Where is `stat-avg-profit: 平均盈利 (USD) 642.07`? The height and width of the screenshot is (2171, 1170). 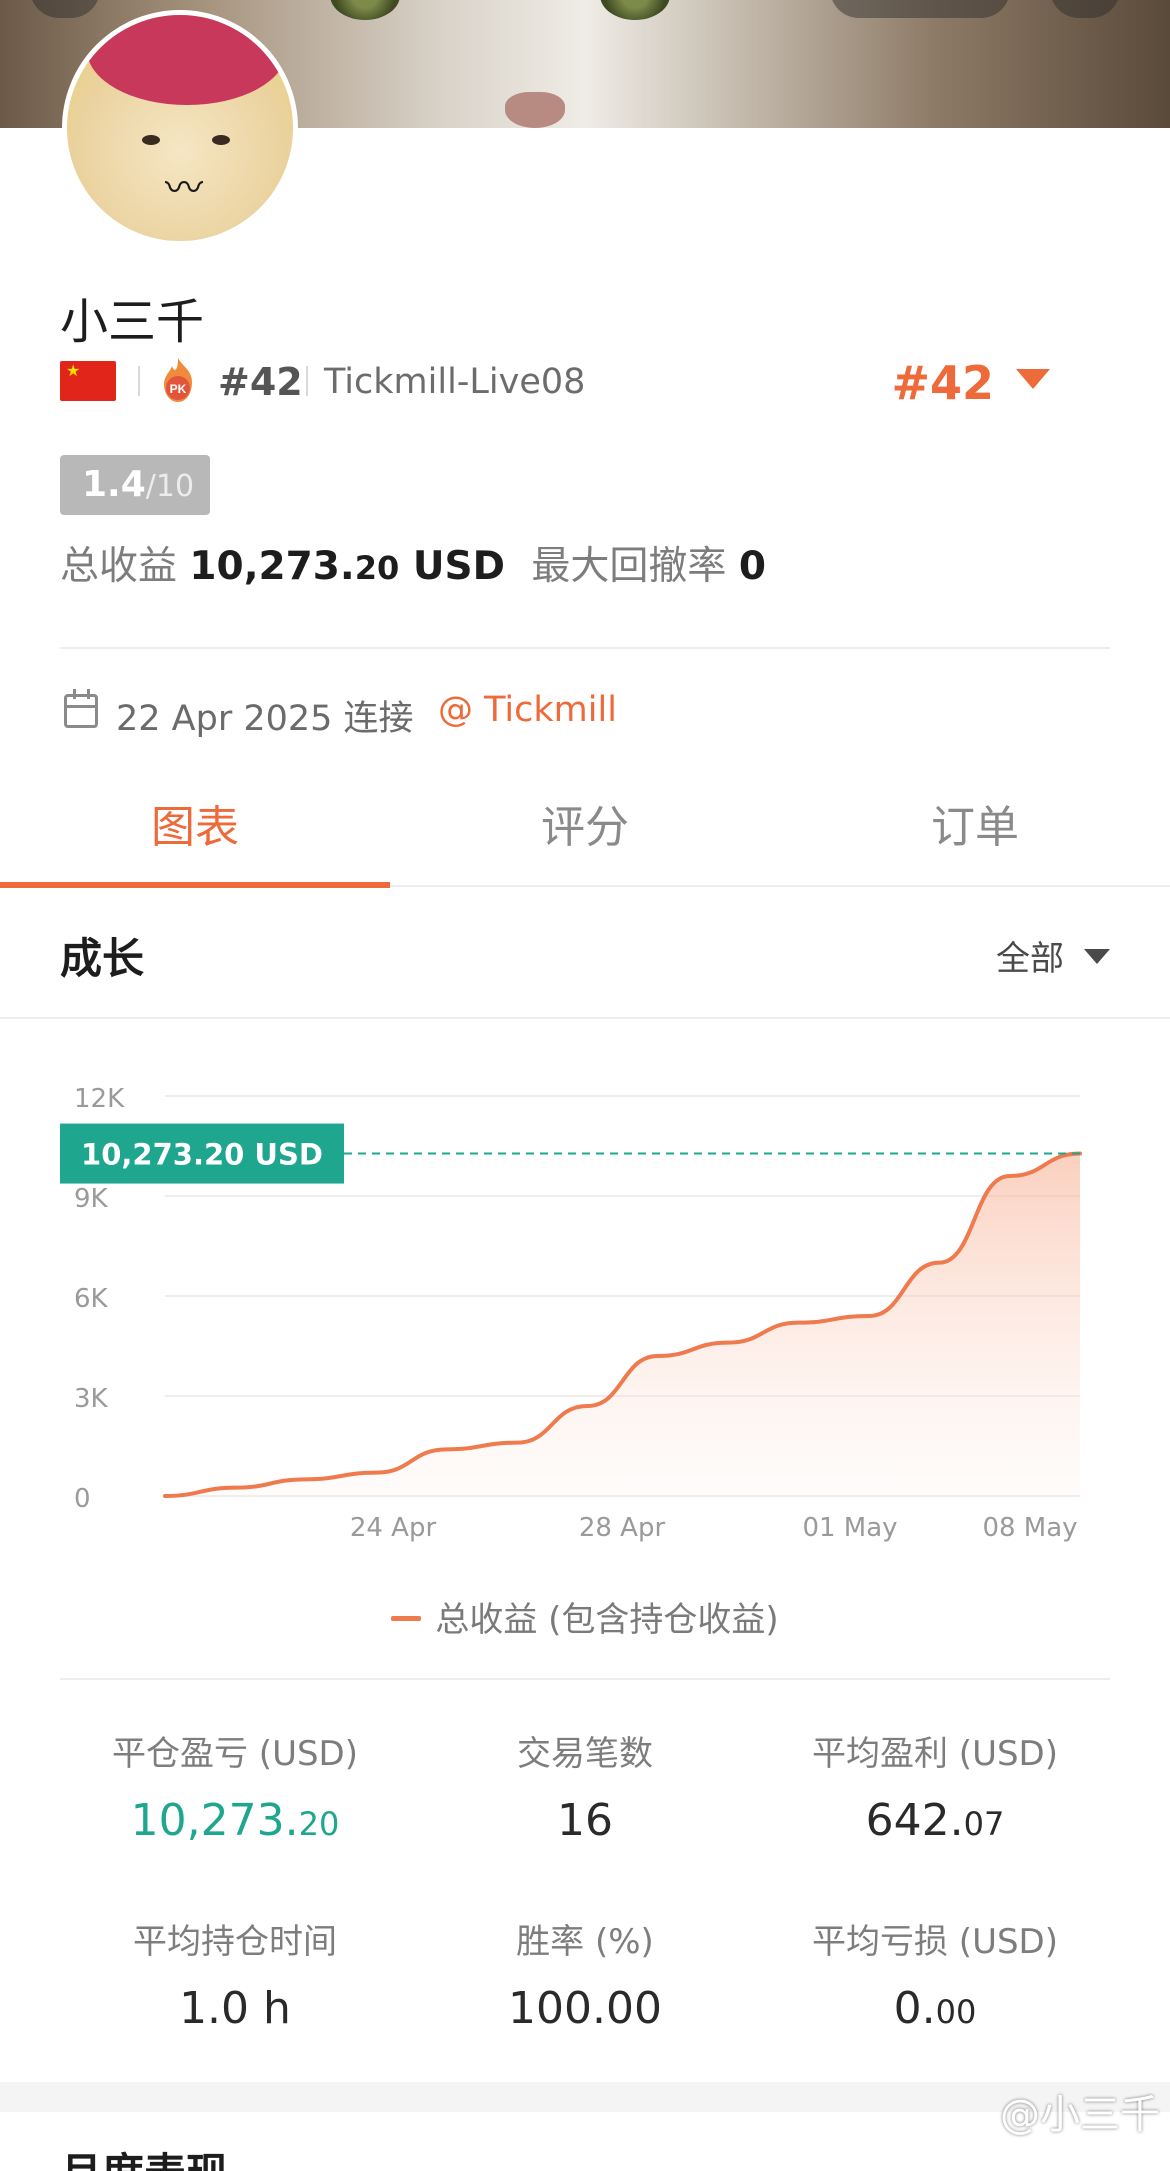
stat-avg-profit: 平均盈利 (USD) 642.07 is located at coordinates (935, 1786).